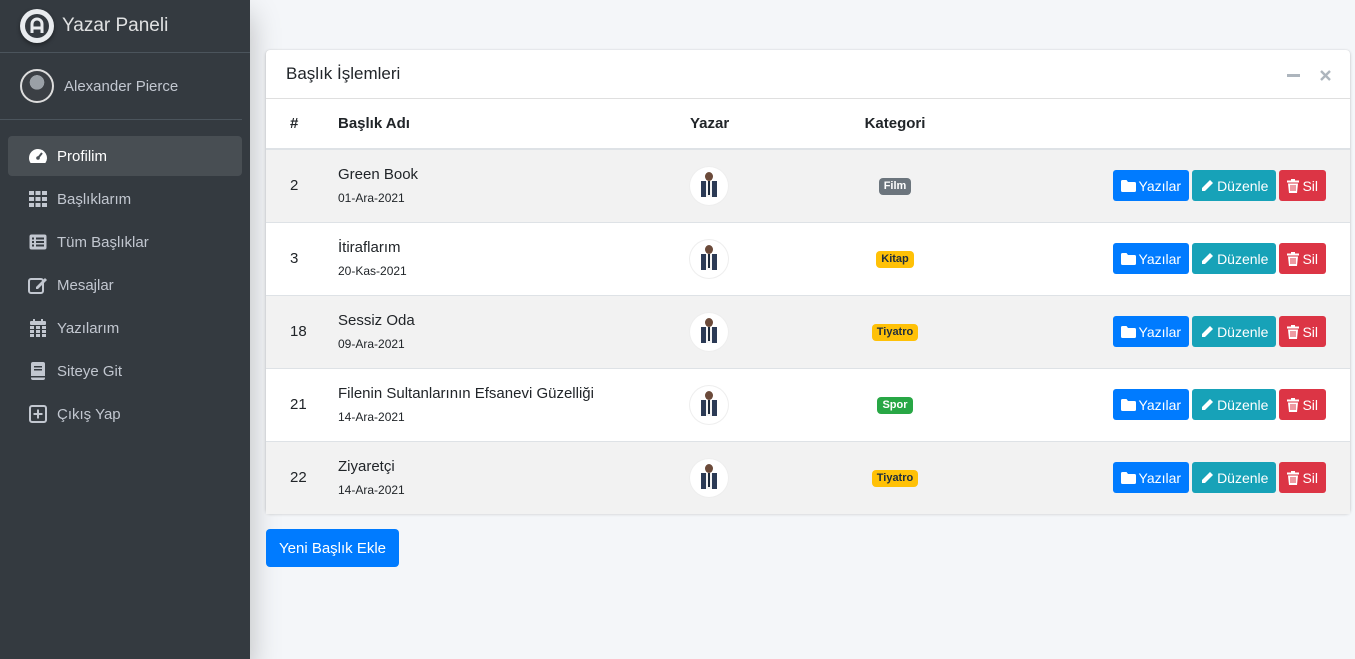 This screenshot has height=659, width=1355. What do you see at coordinates (1325, 75) in the screenshot?
I see `close-icon` at bounding box center [1325, 75].